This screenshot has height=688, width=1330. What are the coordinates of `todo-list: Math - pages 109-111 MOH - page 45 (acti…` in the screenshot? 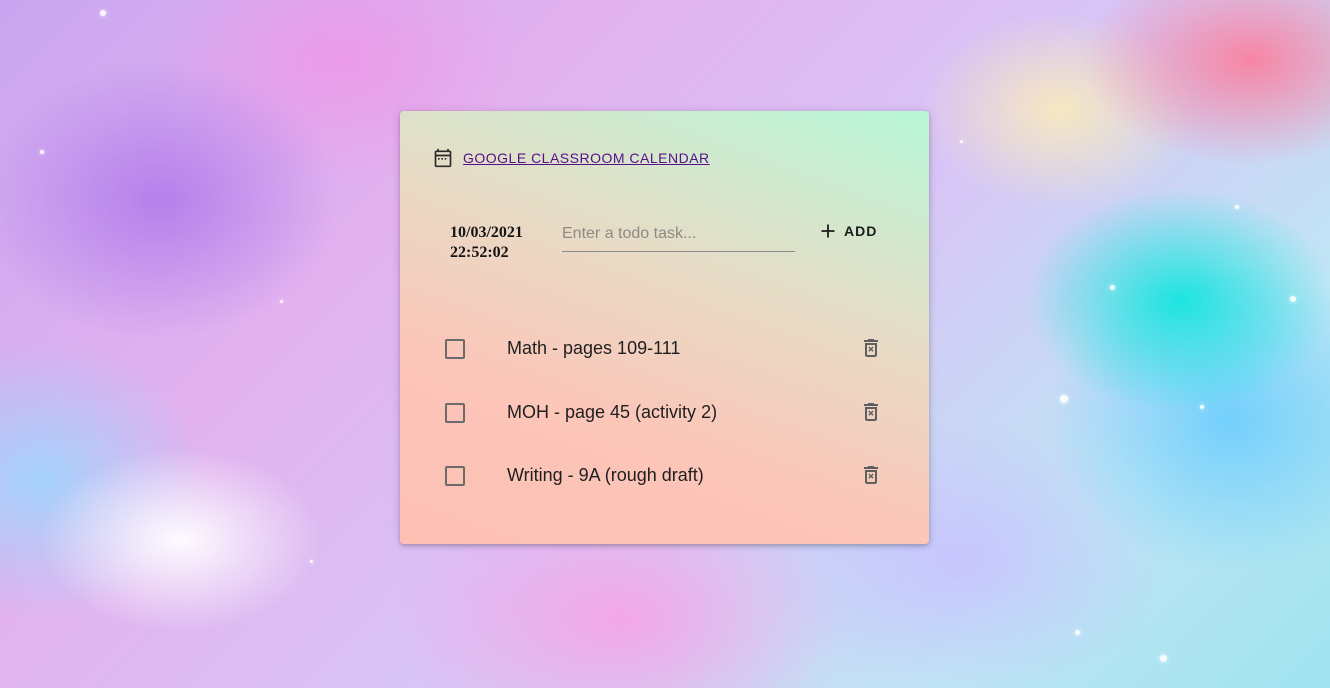 It's located at (664, 412).